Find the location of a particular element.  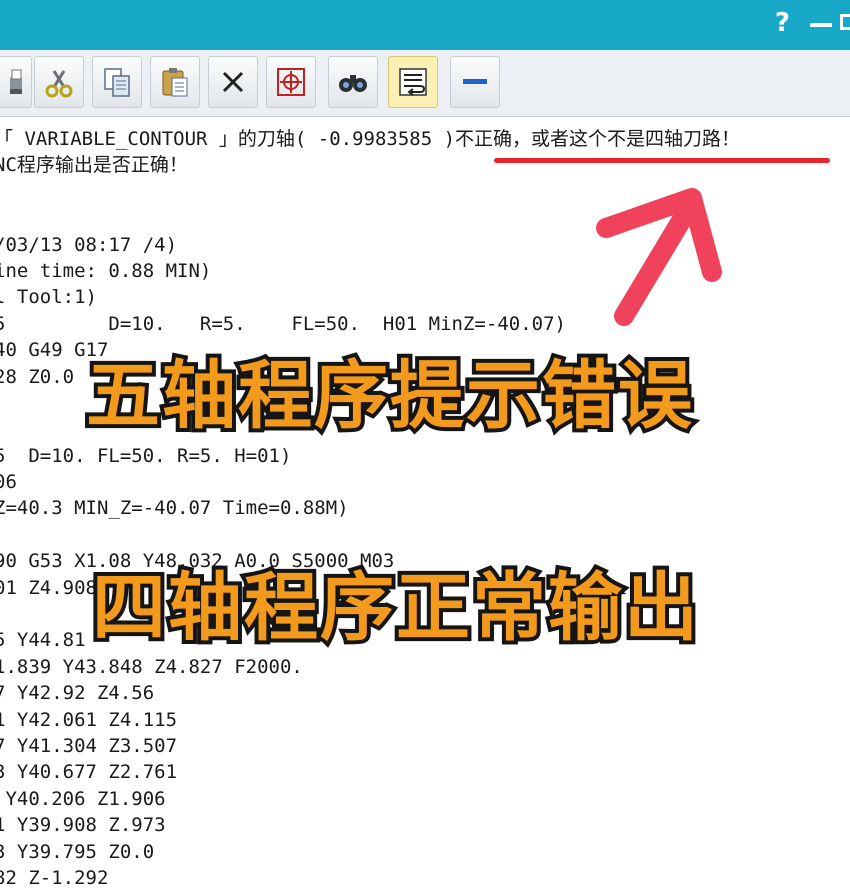

arrow-icon is located at coordinates (659, 257).